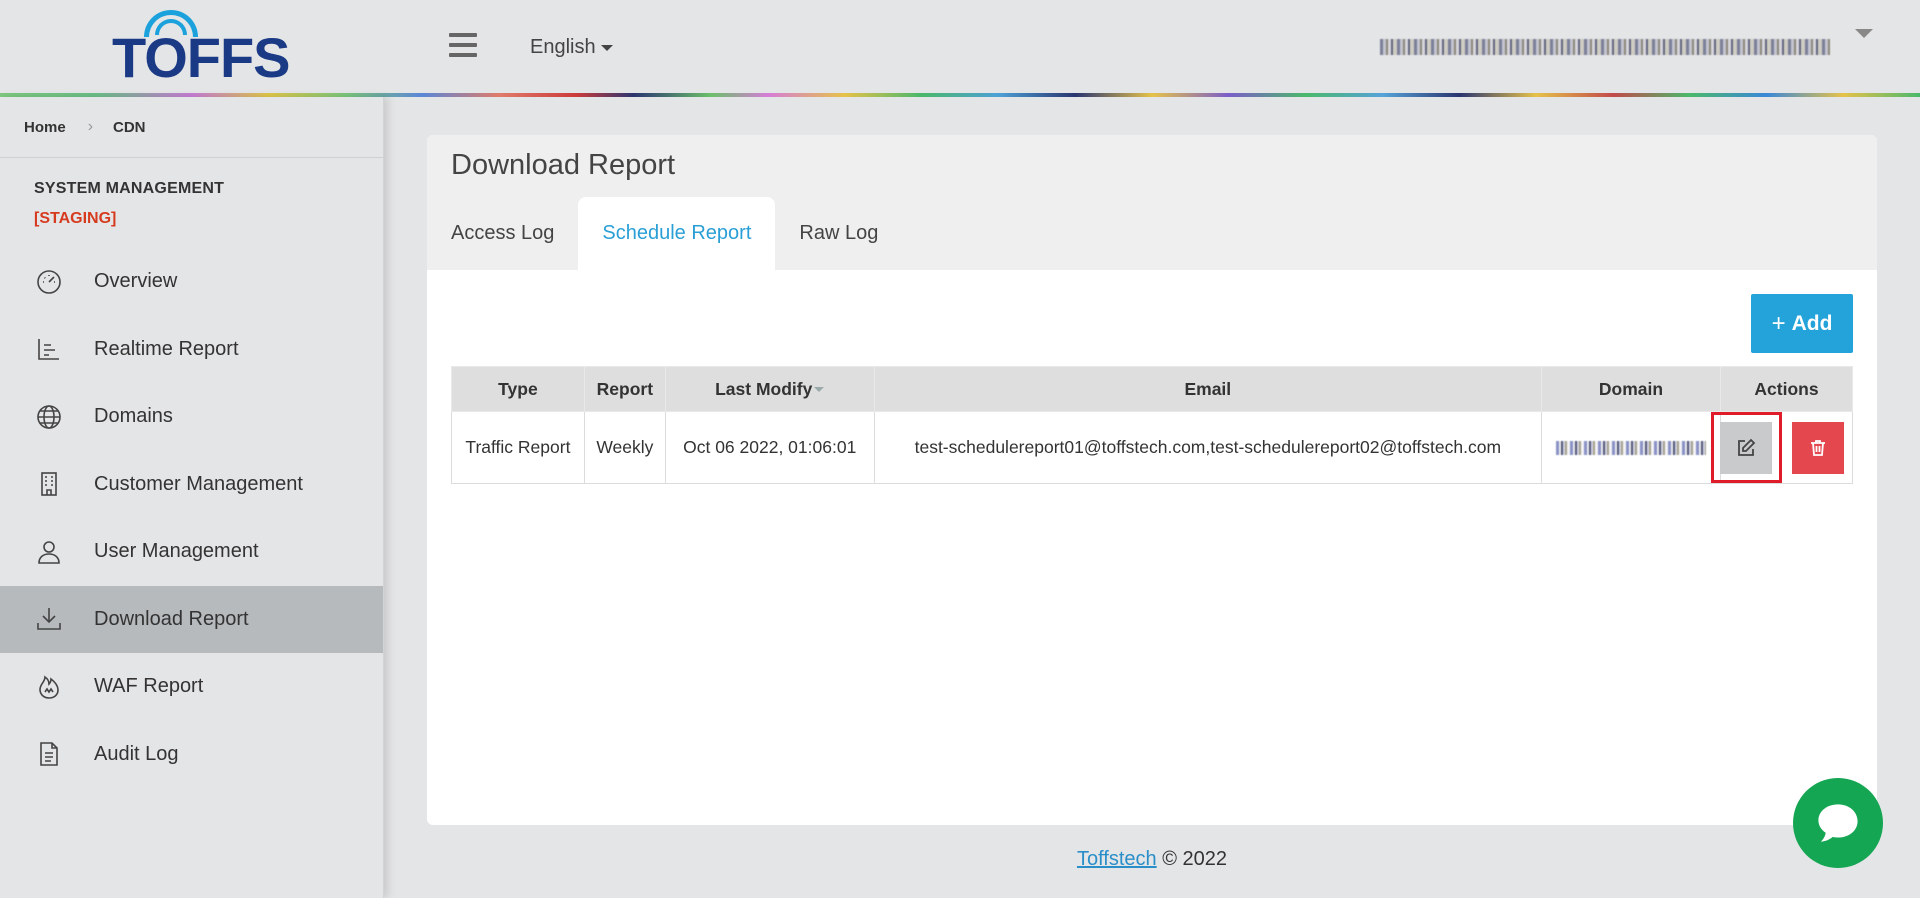 The width and height of the screenshot is (1920, 898). I want to click on sidebar-item-label: User Management, so click(176, 551).